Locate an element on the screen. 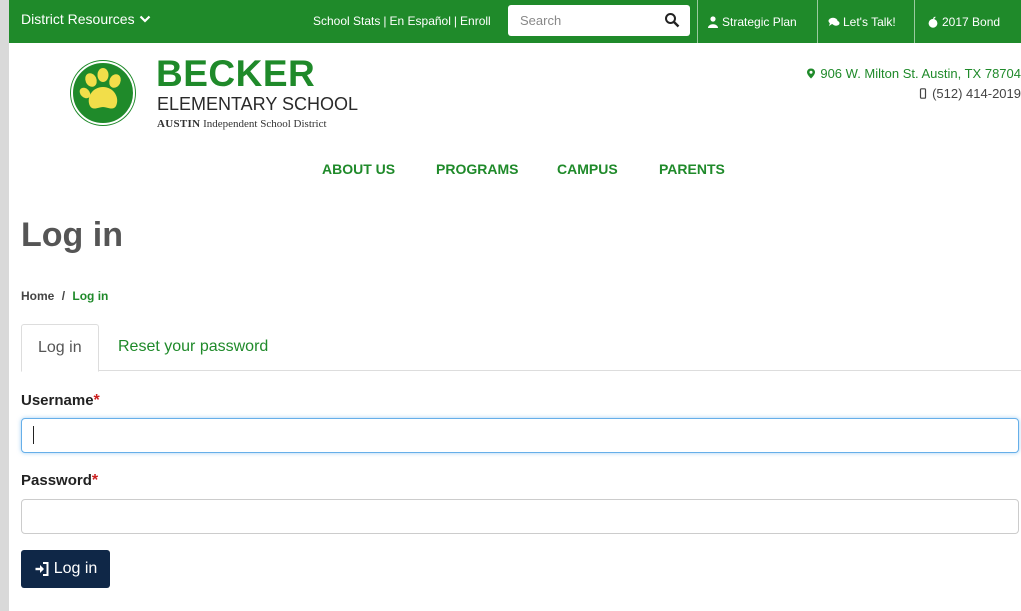 This screenshot has height=611, width=1021. password-field is located at coordinates (520, 516).